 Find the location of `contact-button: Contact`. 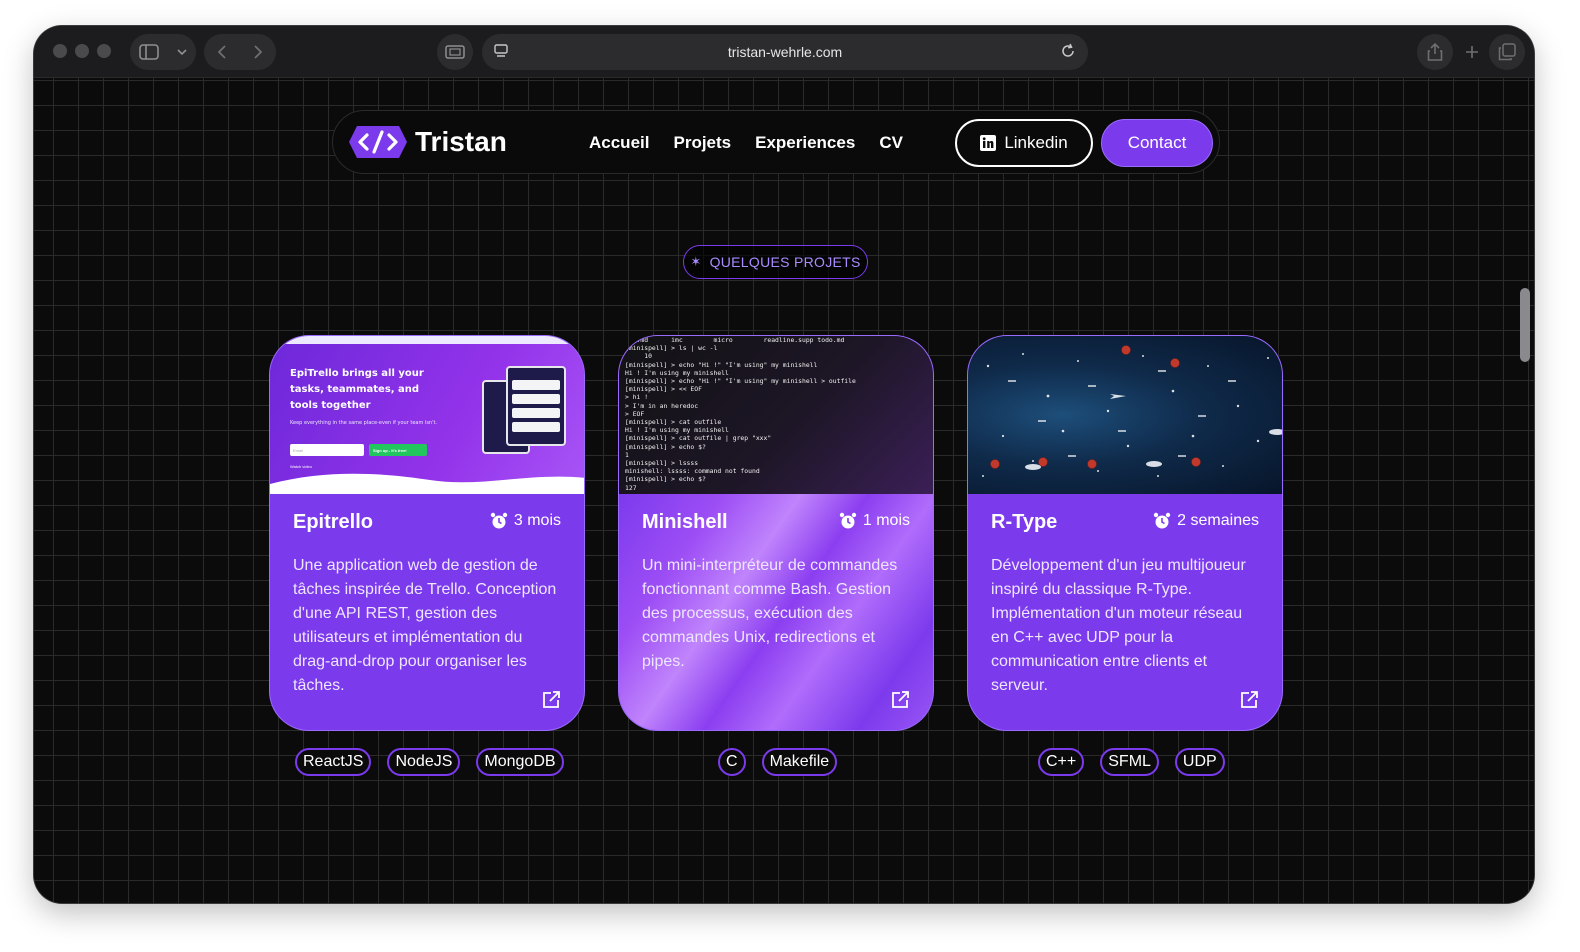

contact-button: Contact is located at coordinates (1157, 143).